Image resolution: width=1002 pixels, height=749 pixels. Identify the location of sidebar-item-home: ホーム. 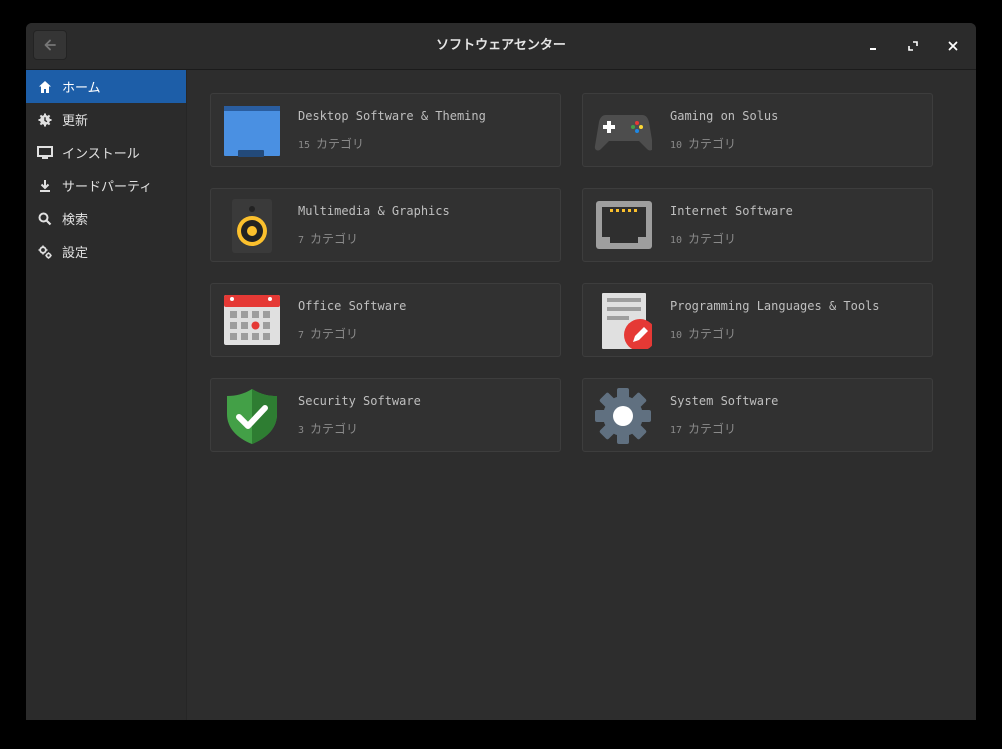
(106, 86).